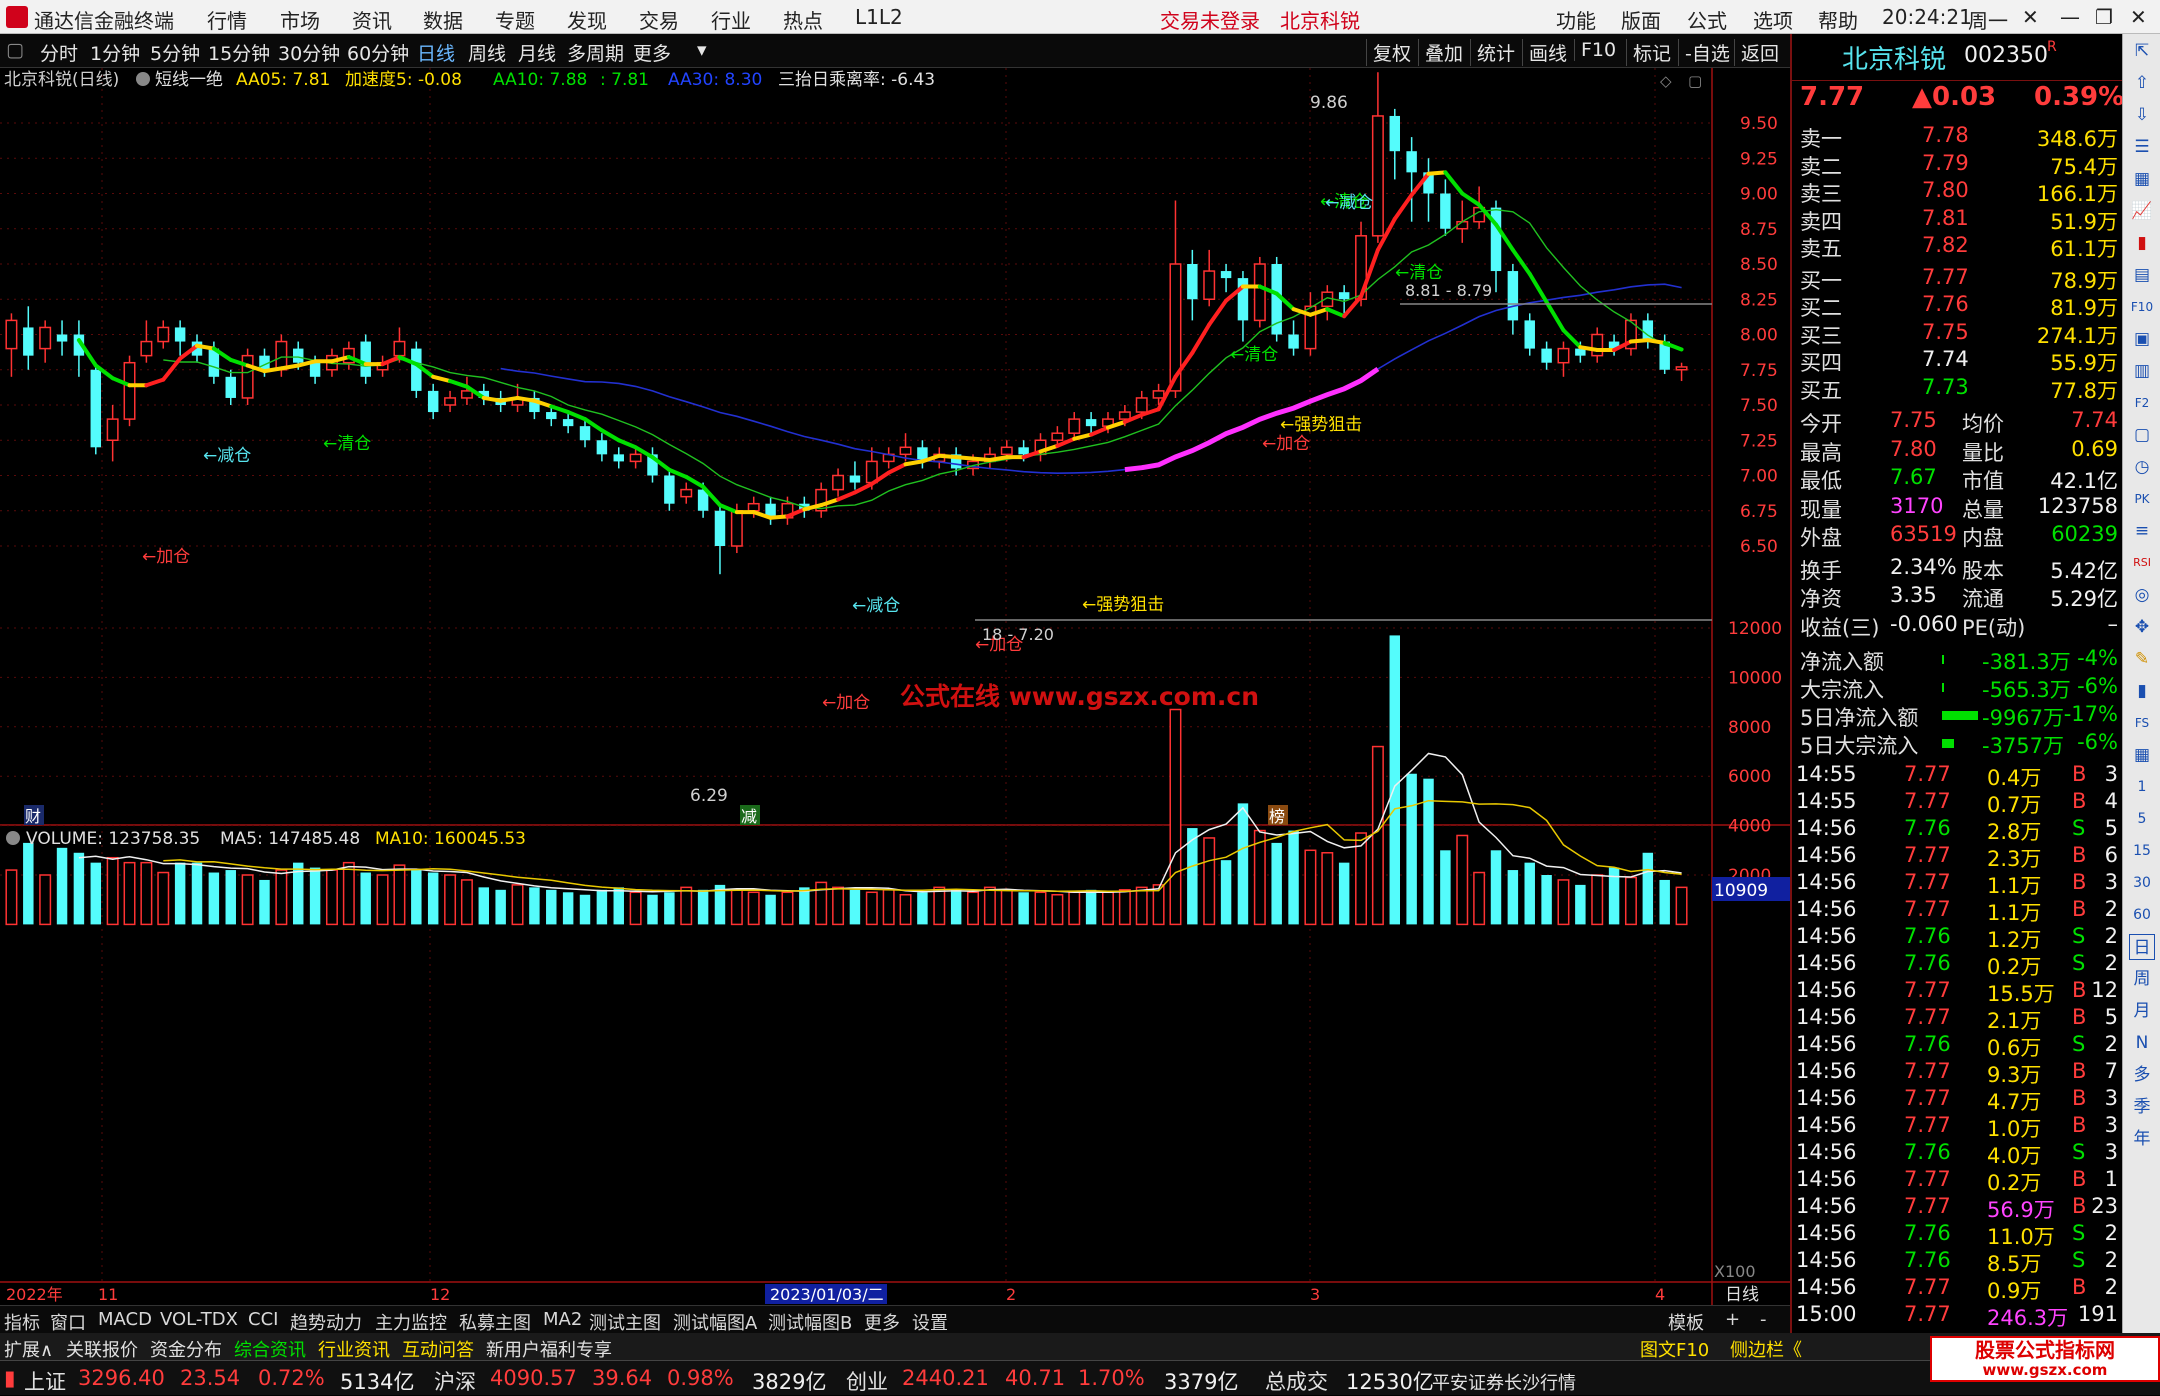 This screenshot has height=1396, width=2160. Describe the element at coordinates (143, 79) in the screenshot. I see `formula-settings-icon` at that location.